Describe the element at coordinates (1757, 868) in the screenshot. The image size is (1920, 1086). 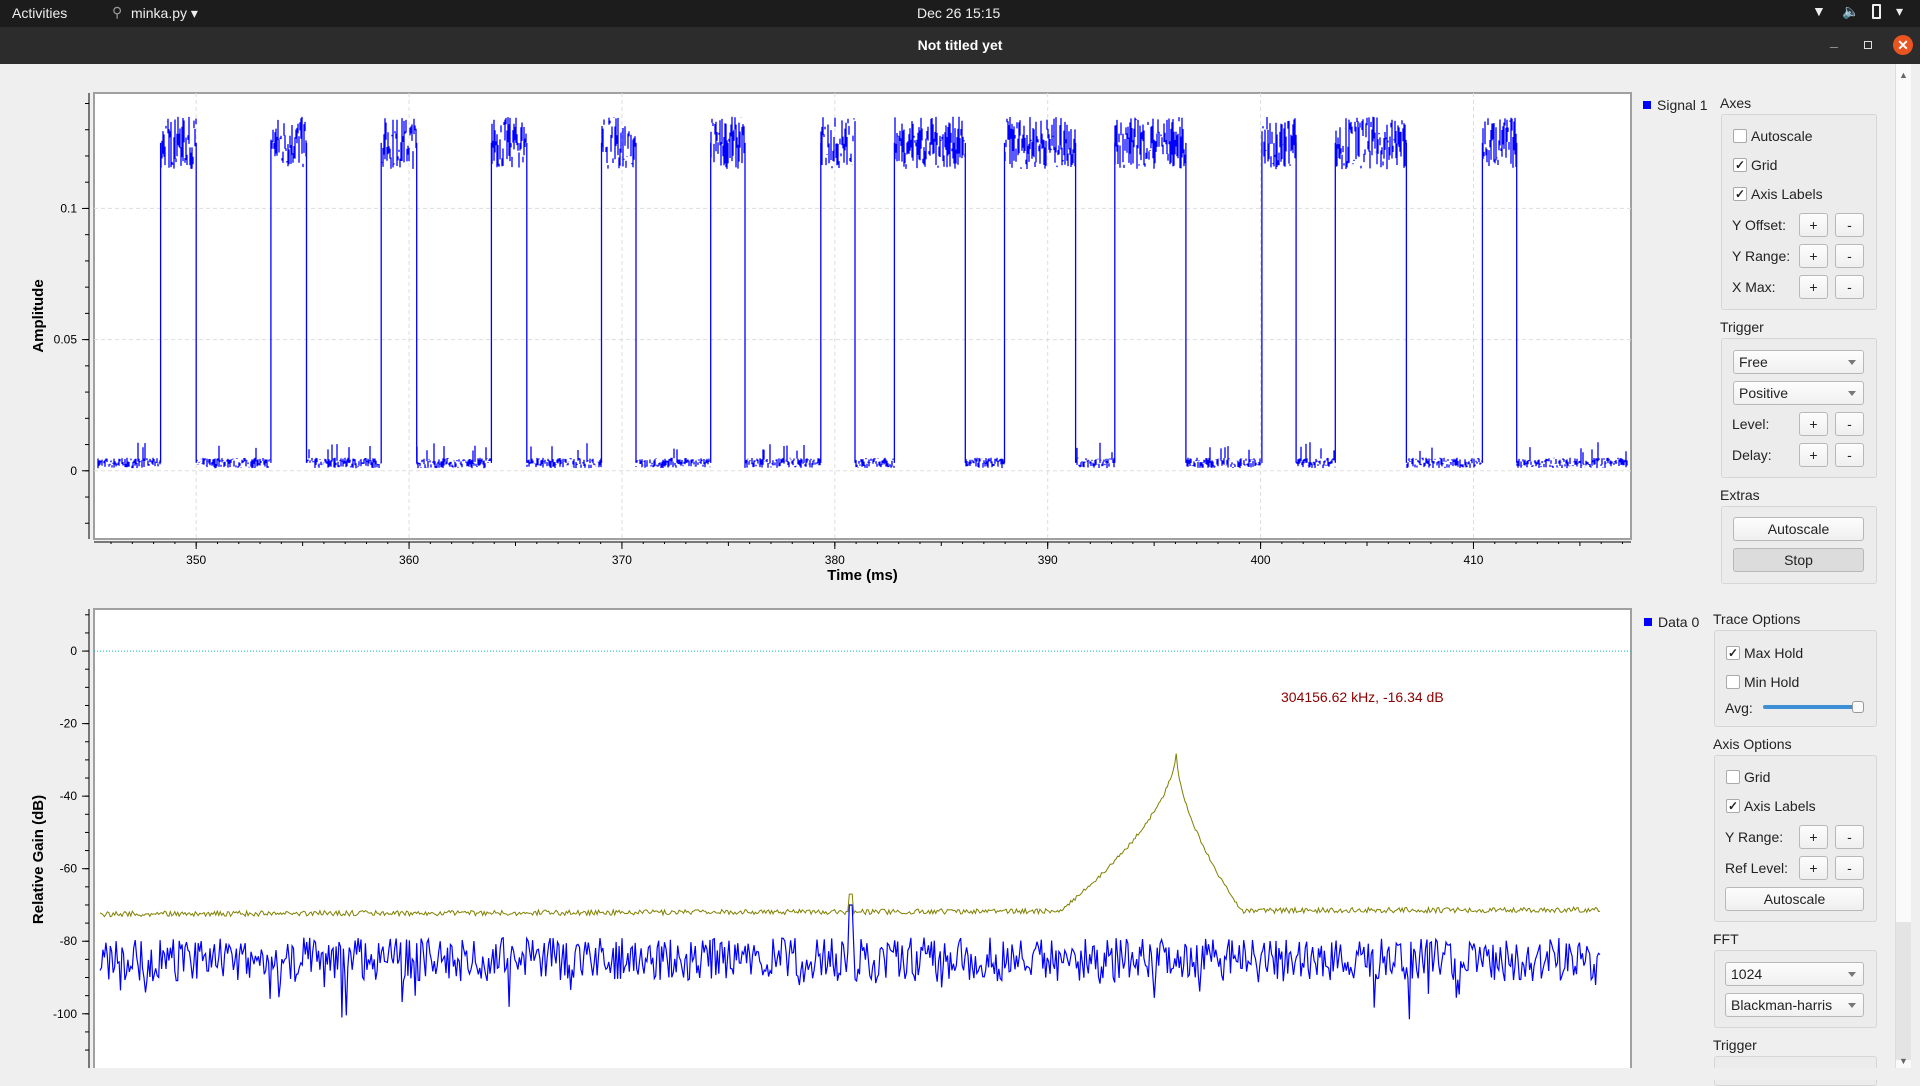
I see `ref-level-label: Ref Level:` at that location.